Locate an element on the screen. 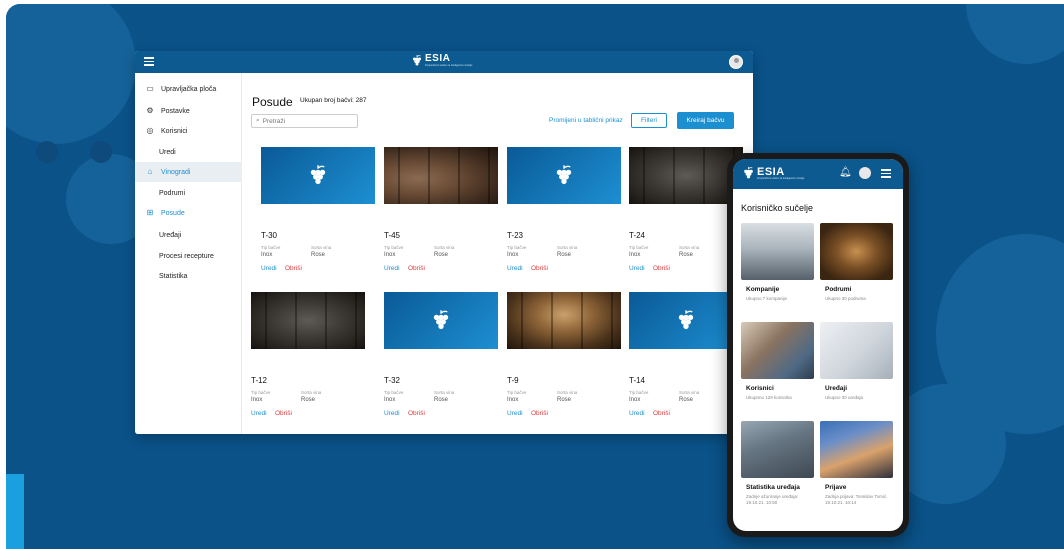 This screenshot has height=549, width=1064. create-barrel-button: Kreiraj bačvu is located at coordinates (705, 120).